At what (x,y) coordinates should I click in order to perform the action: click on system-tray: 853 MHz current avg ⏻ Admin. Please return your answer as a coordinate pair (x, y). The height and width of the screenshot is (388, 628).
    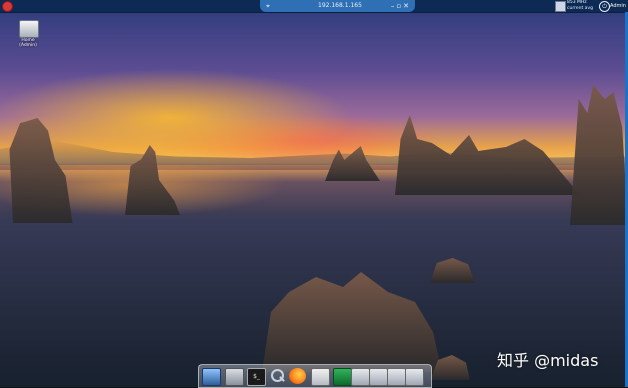
    Looking at the image, I should click on (590, 6).